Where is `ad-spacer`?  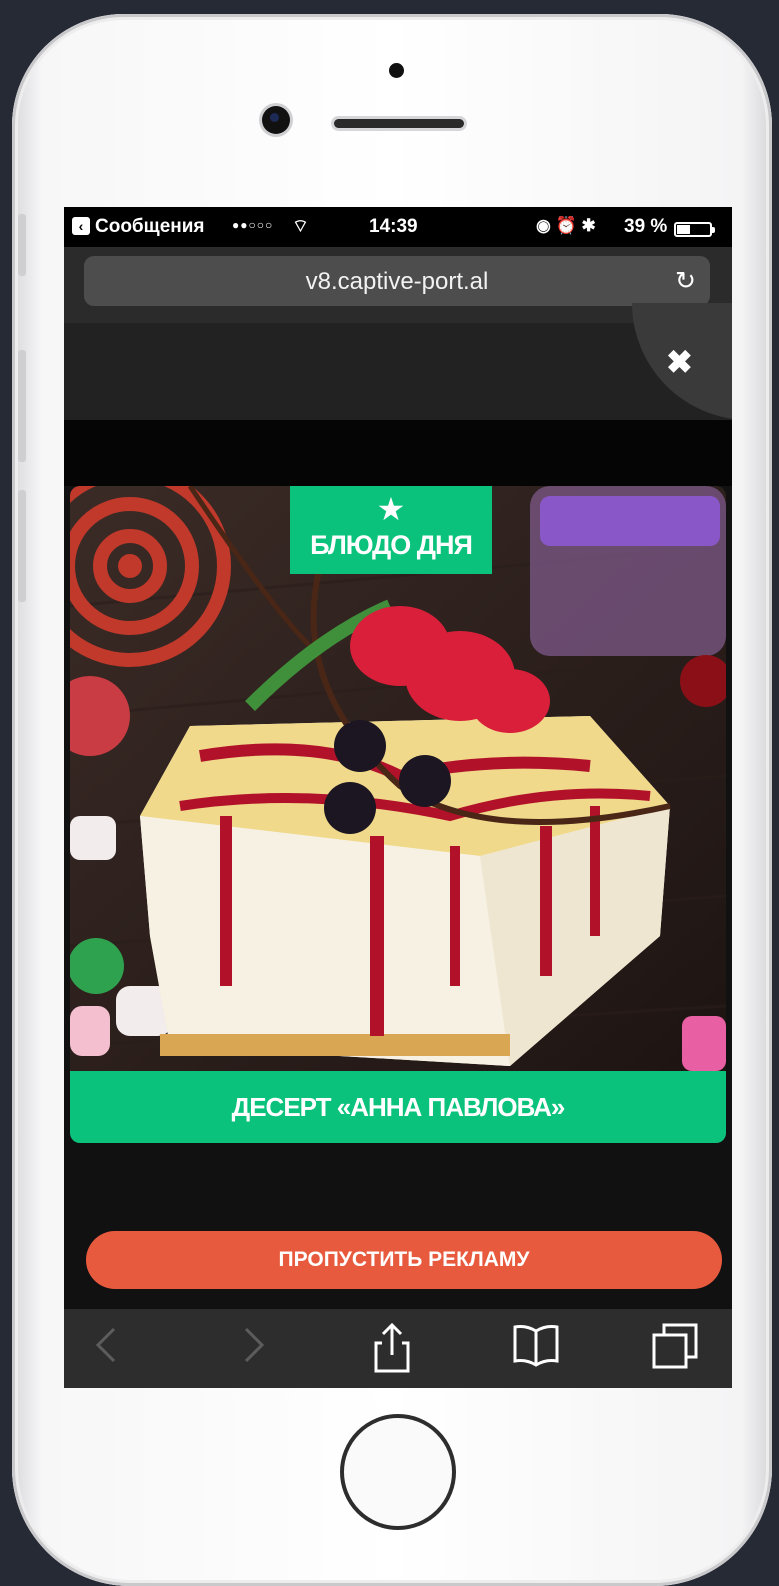
ad-spacer is located at coordinates (398, 453).